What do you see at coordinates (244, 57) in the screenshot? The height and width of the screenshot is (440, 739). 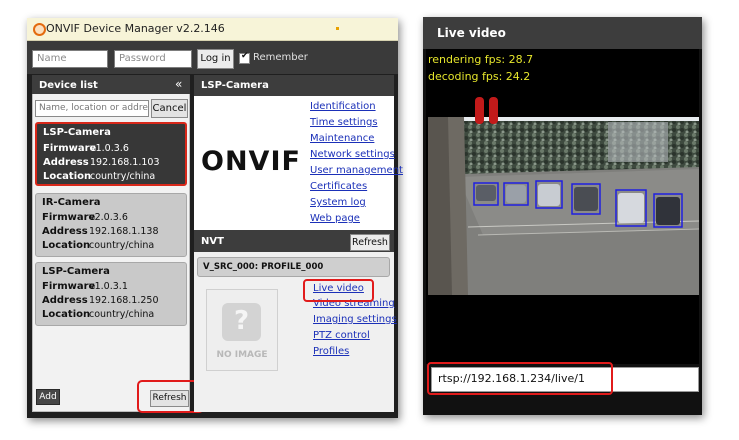 I see `remember-checkbox` at bounding box center [244, 57].